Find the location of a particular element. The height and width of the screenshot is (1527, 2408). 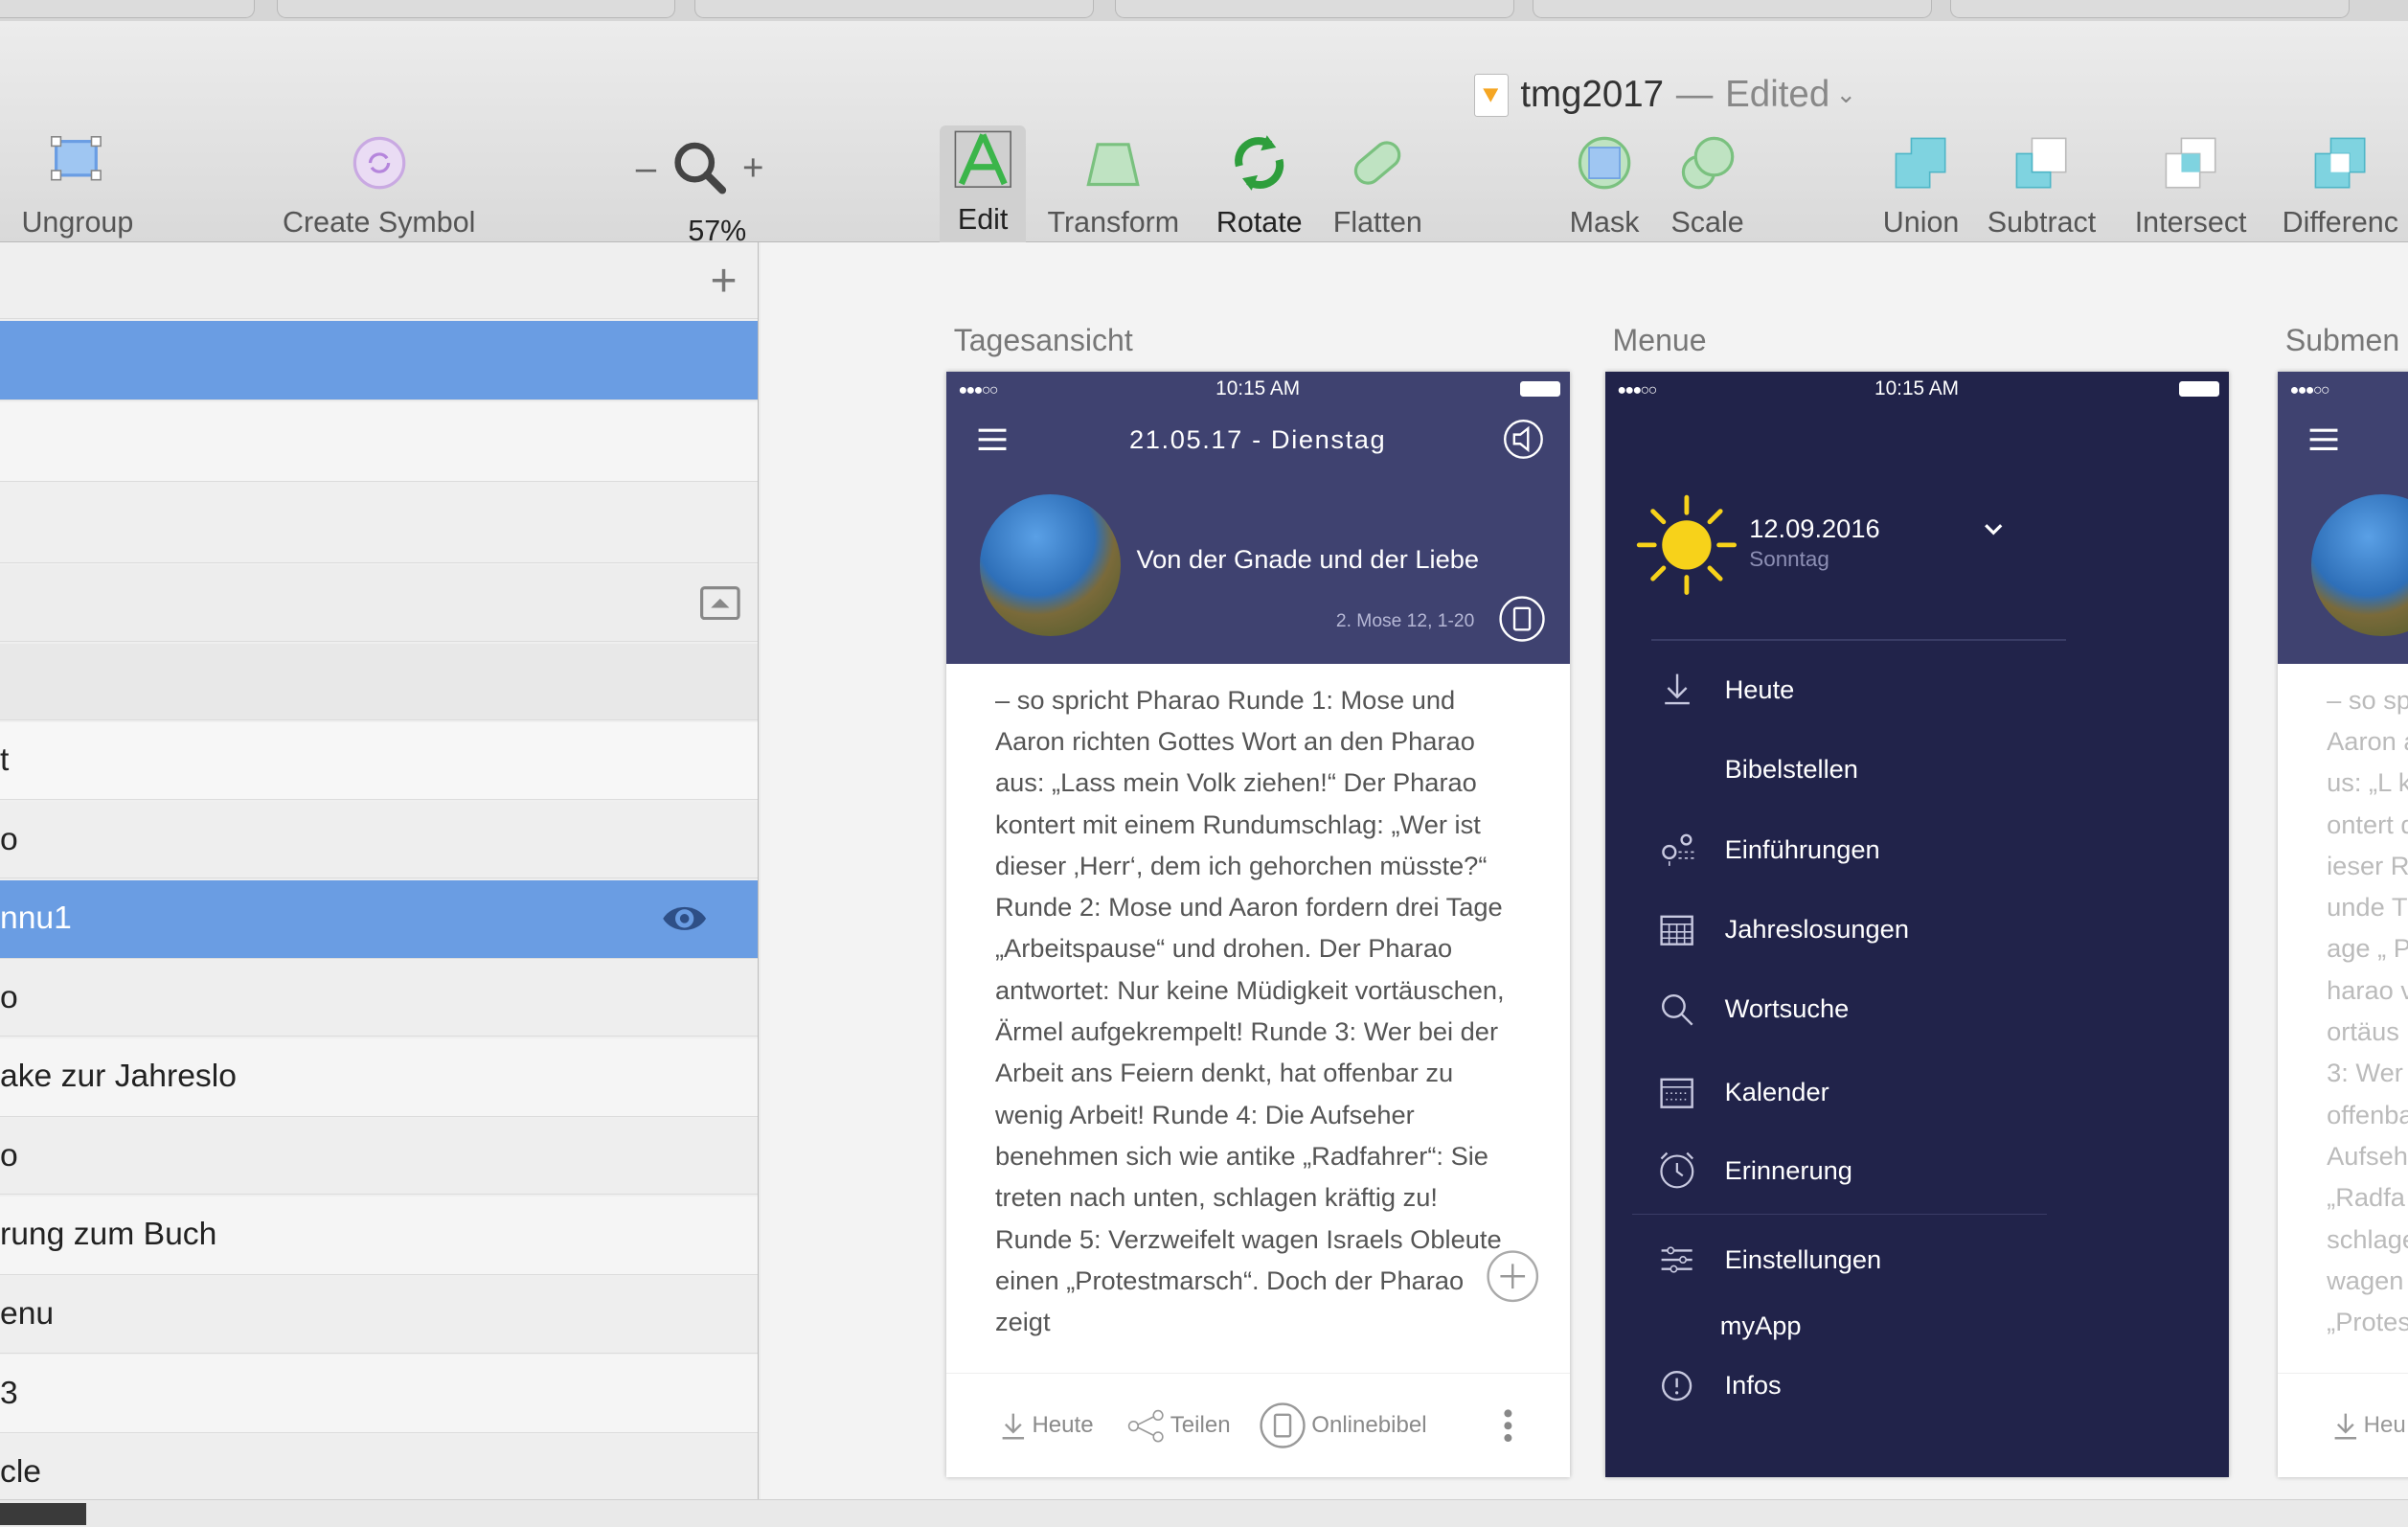

more-icon is located at coordinates (1508, 1425).